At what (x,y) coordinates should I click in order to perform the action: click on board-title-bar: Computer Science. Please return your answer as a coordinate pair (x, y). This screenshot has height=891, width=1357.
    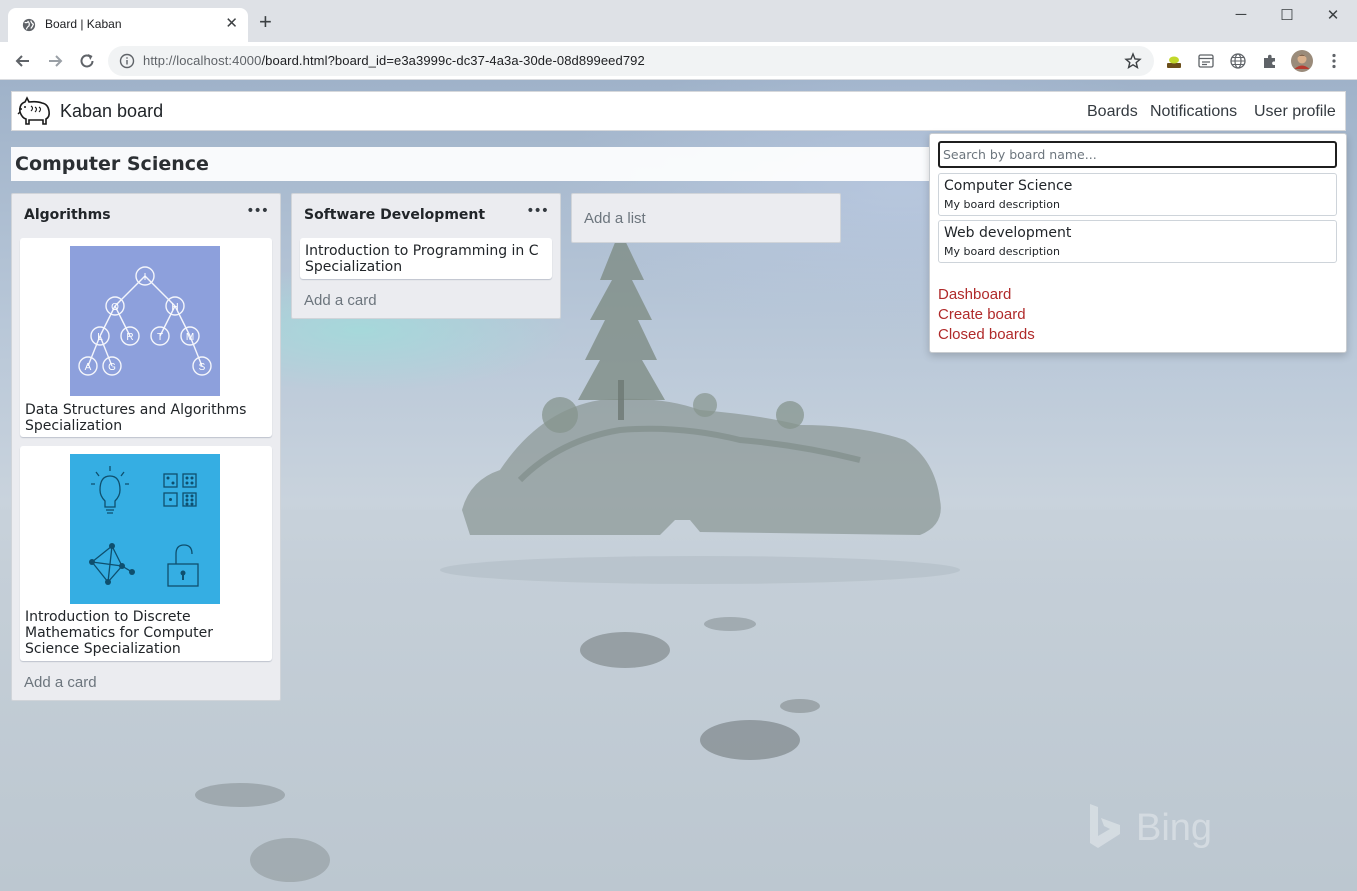
    Looking at the image, I should click on (470, 164).